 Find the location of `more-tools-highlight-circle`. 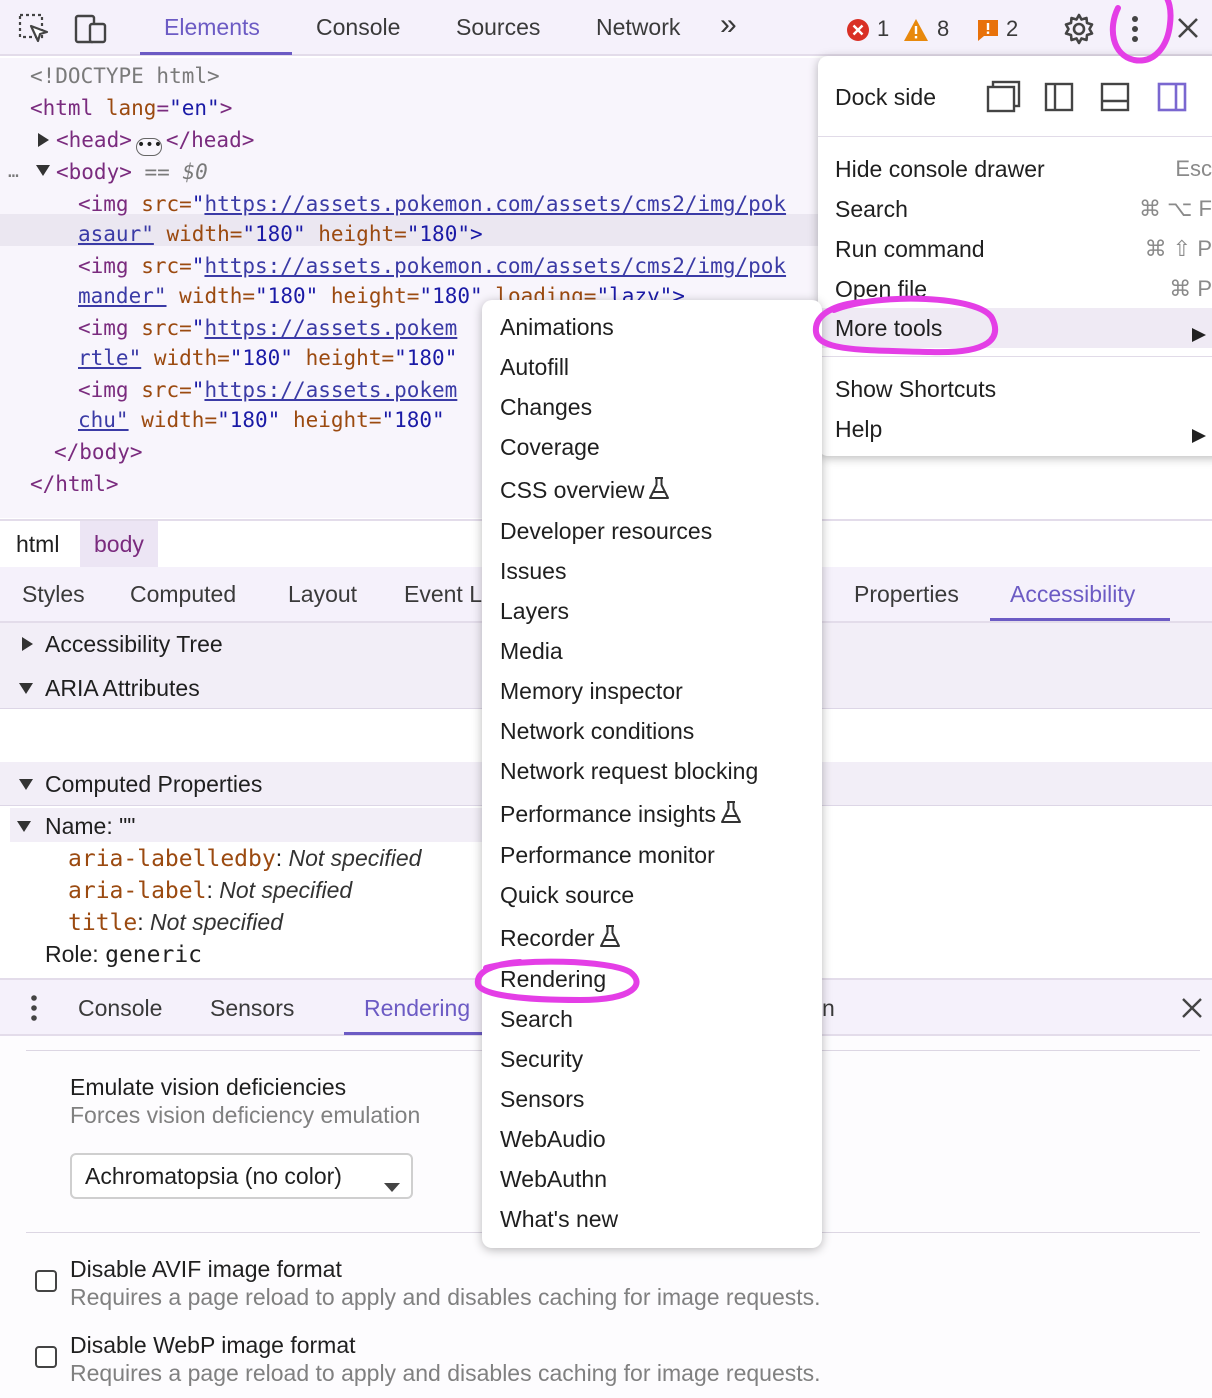

more-tools-highlight-circle is located at coordinates (905, 325).